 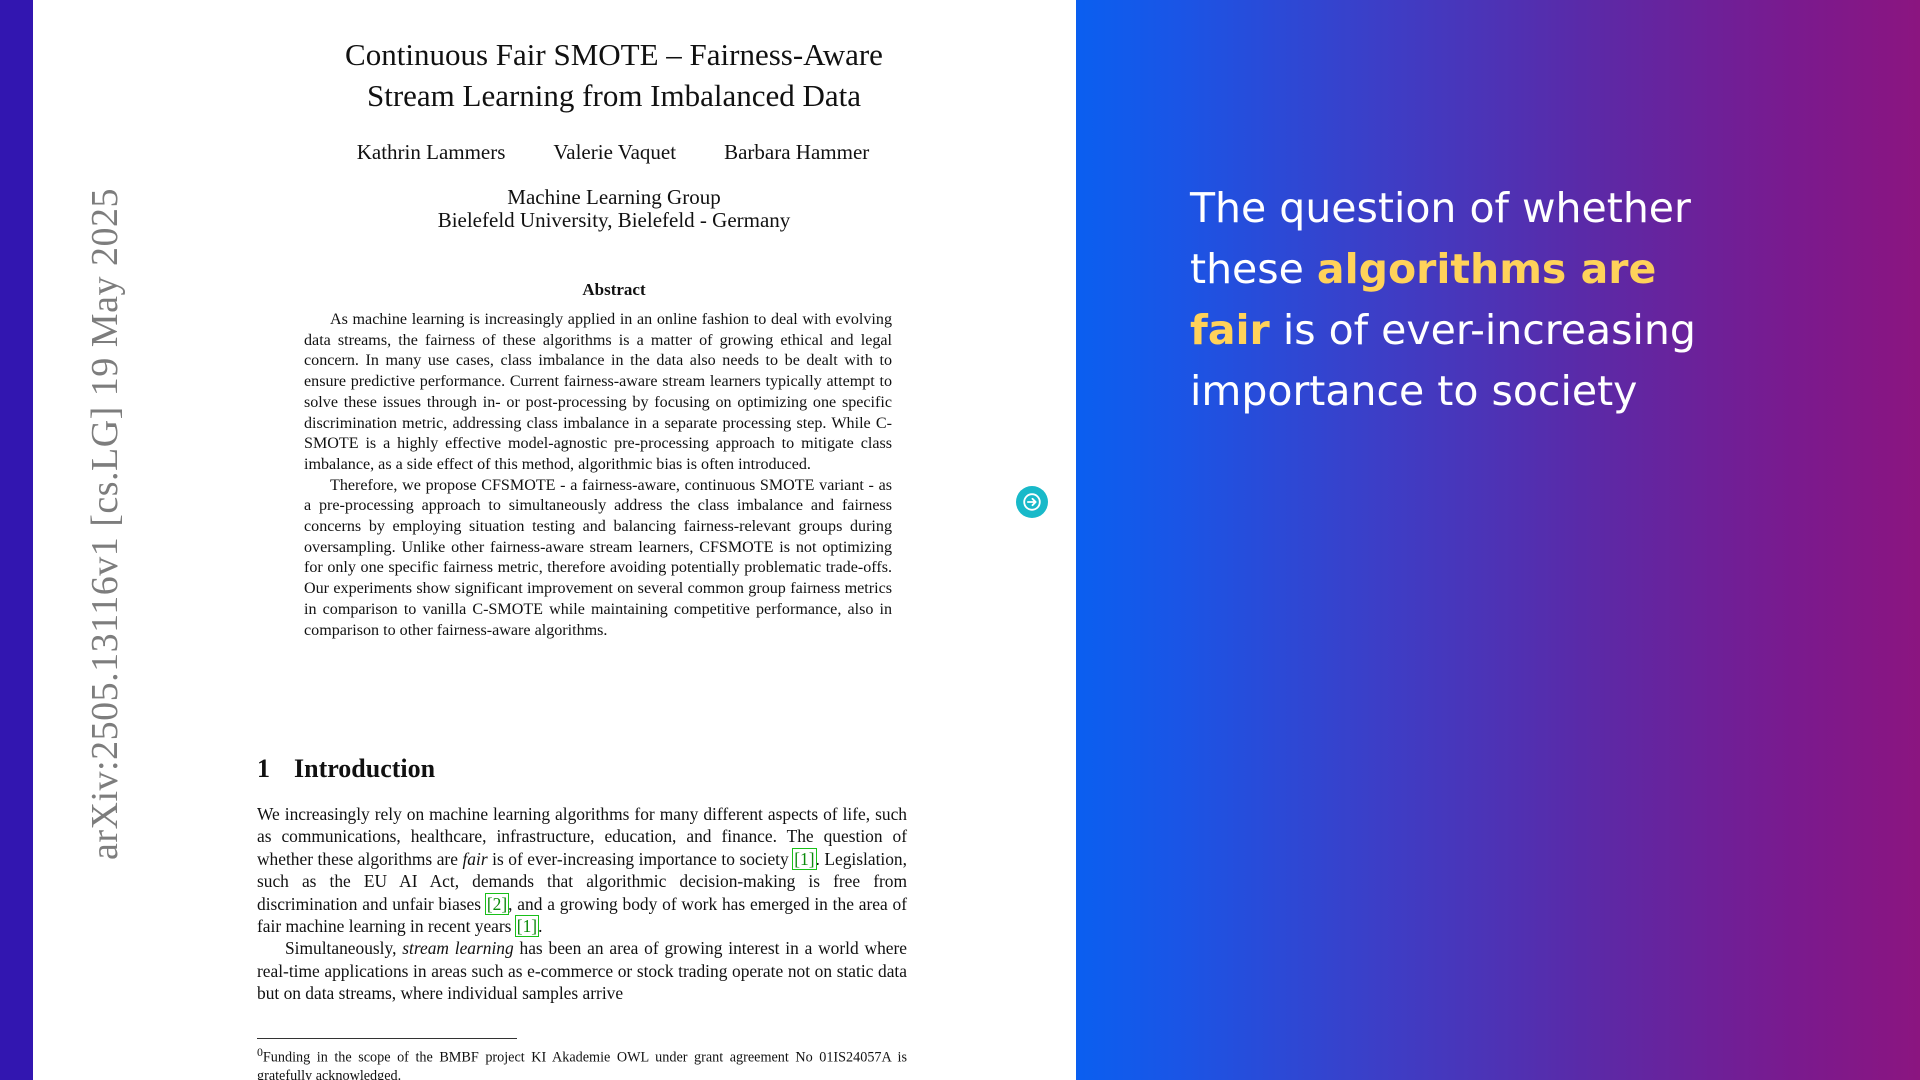 I want to click on paper-title-line-2: Stream Learning from Imbalanced Data, so click(x=614, y=95).